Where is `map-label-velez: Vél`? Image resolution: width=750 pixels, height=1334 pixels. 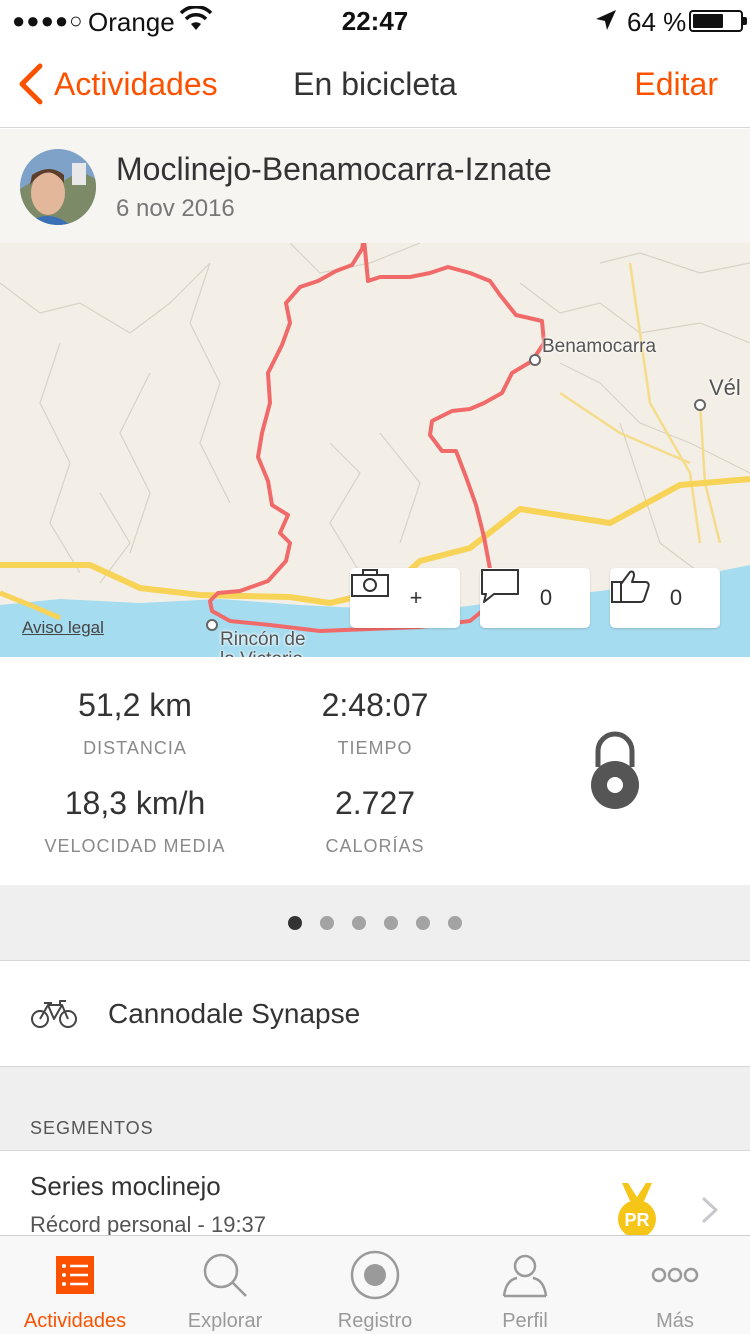 map-label-velez: Vél is located at coordinates (725, 387).